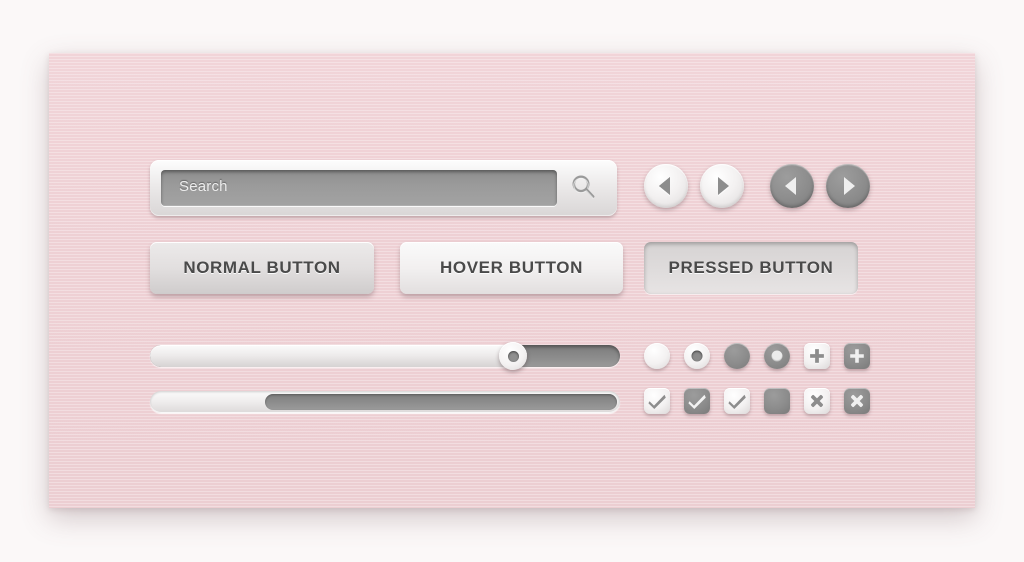 This screenshot has width=1024, height=562. I want to click on slider-filled-track, so click(332, 356).